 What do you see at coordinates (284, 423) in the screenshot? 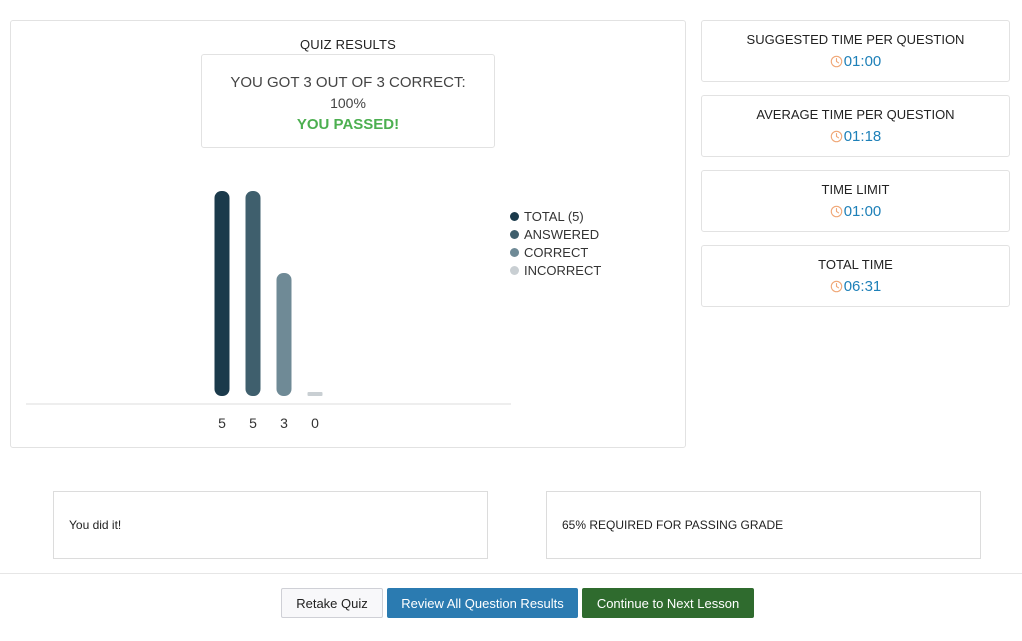
I see `bar-value-label: 3` at bounding box center [284, 423].